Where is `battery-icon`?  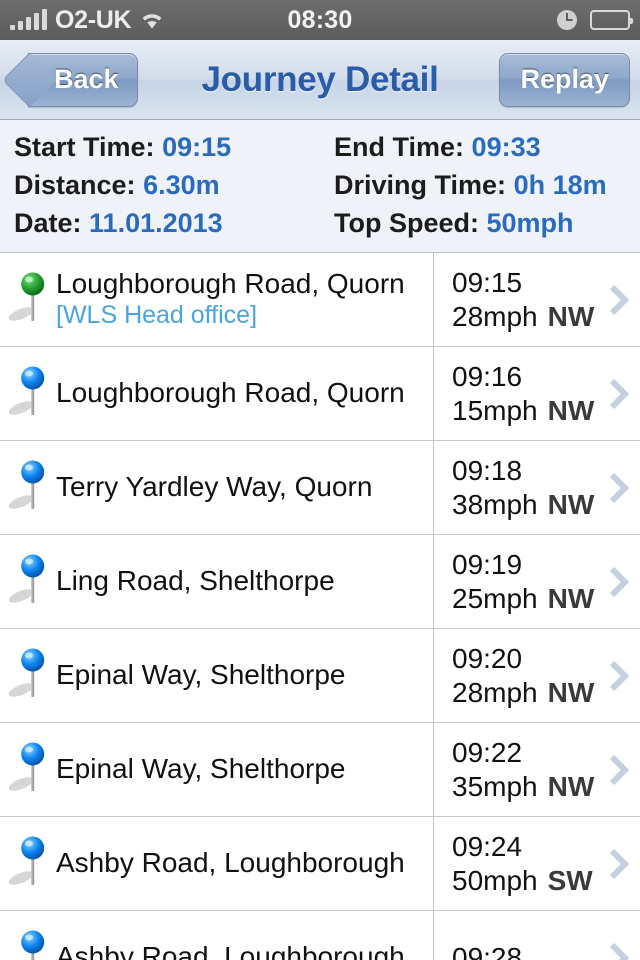
battery-icon is located at coordinates (611, 20).